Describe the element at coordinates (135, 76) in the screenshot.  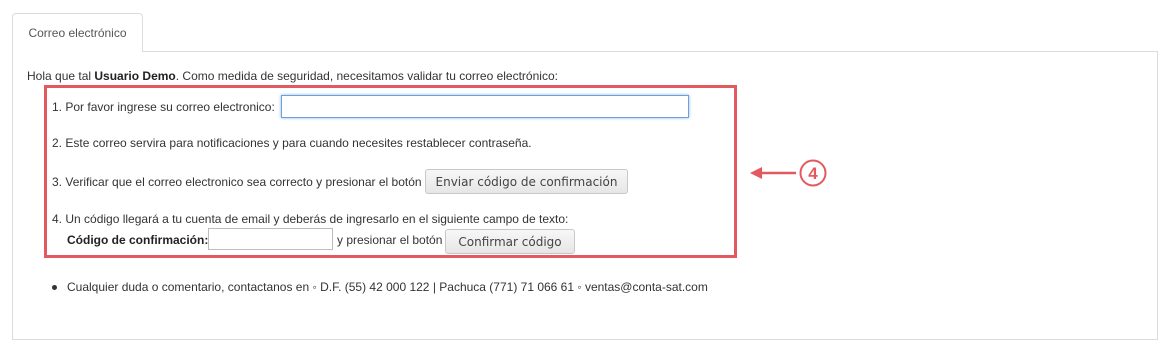
I see `user-name: Usuario Demo` at that location.